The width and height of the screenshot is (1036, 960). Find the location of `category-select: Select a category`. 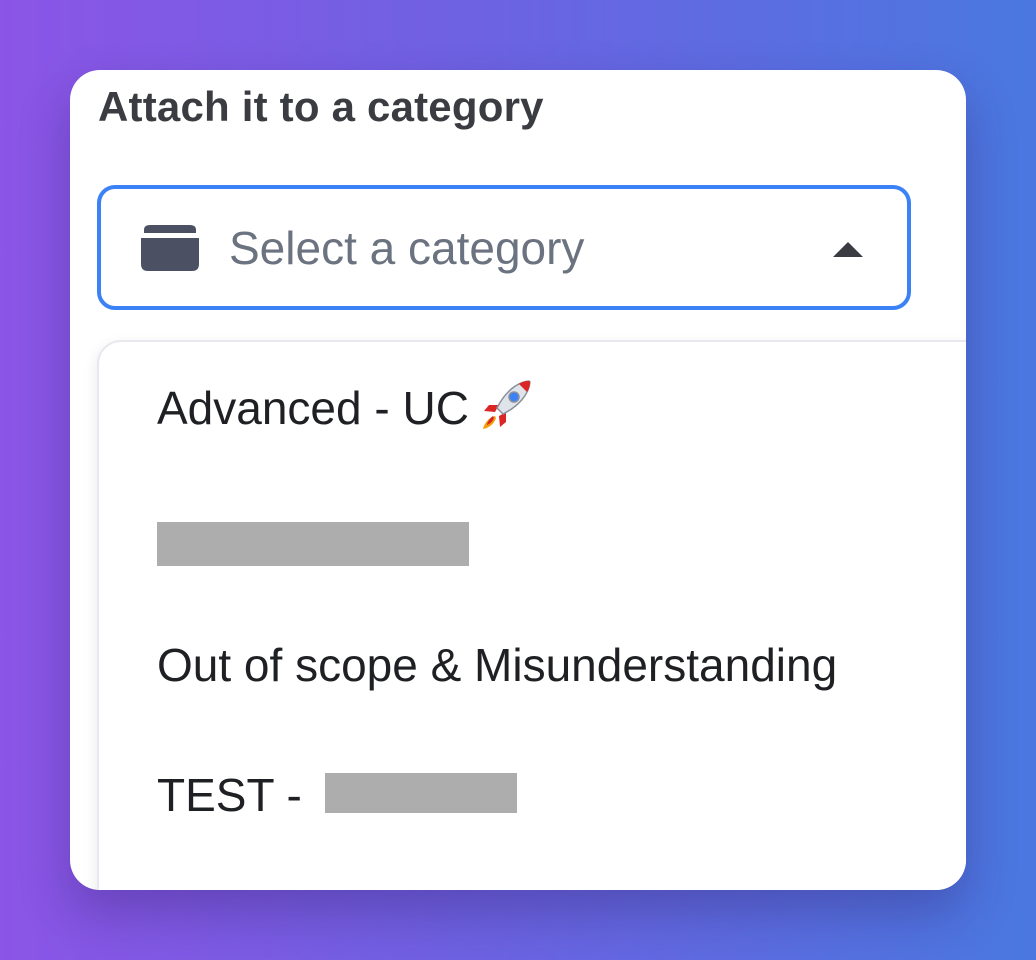

category-select: Select a category is located at coordinates (504, 247).